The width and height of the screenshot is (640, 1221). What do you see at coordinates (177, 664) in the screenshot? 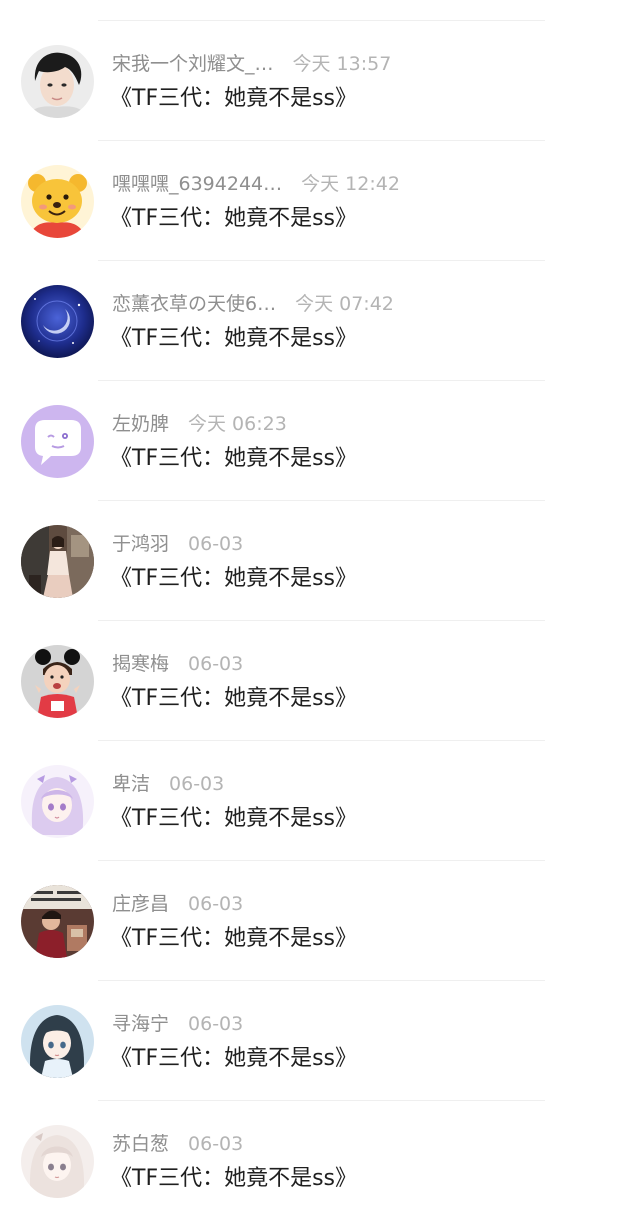
I see `message-meta: 揭寒梅 06-03` at bounding box center [177, 664].